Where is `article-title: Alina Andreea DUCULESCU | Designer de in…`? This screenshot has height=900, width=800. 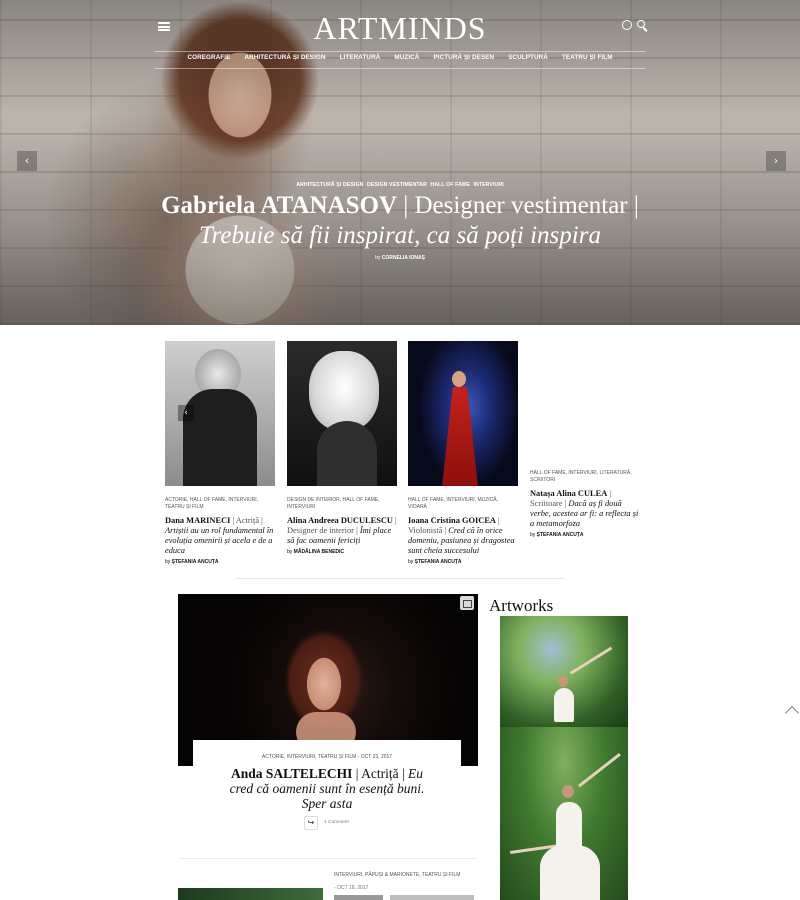 article-title: Alina Andreea DUCULESCU | Designer de in… is located at coordinates (342, 531).